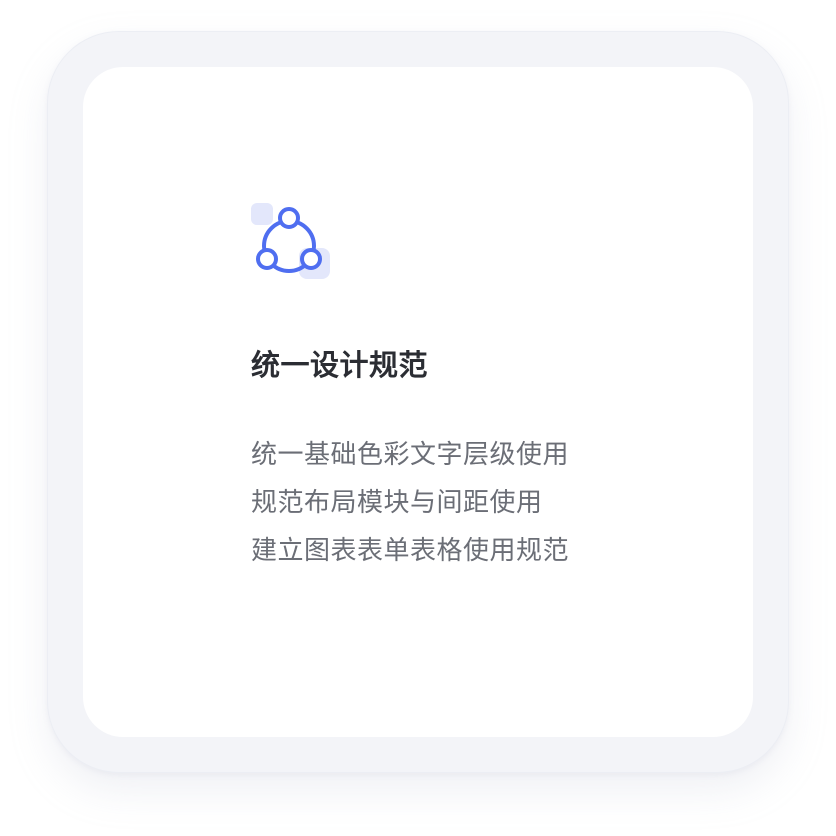 The image size is (836, 836). I want to click on connection-nodes-icon, so click(290, 241).